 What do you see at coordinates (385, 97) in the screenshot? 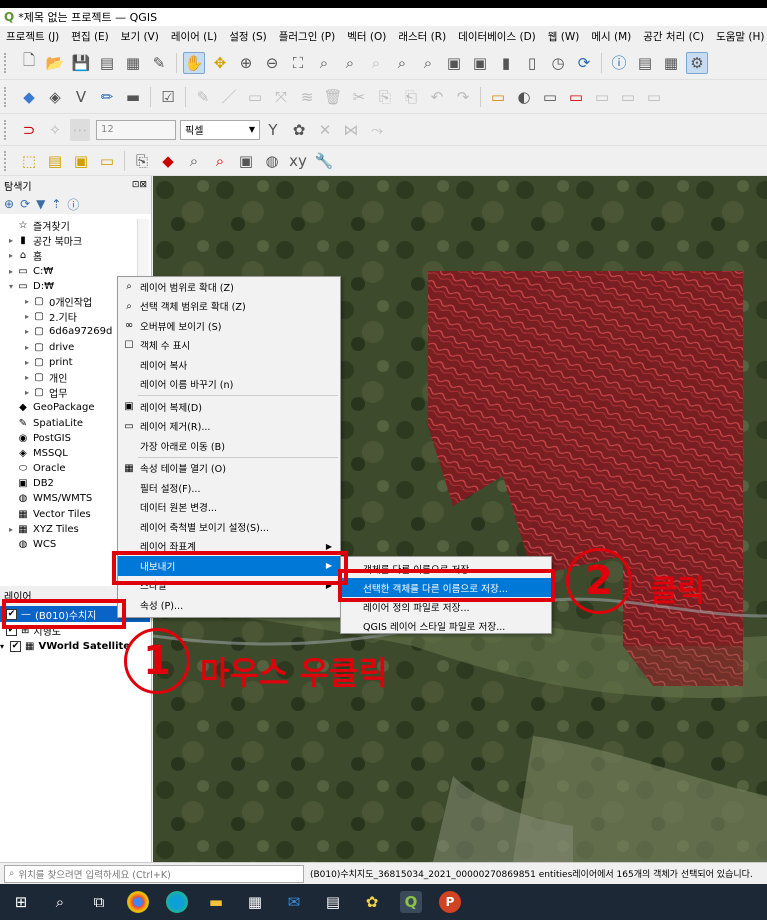
I see `copy-features-icon: ⎘` at bounding box center [385, 97].